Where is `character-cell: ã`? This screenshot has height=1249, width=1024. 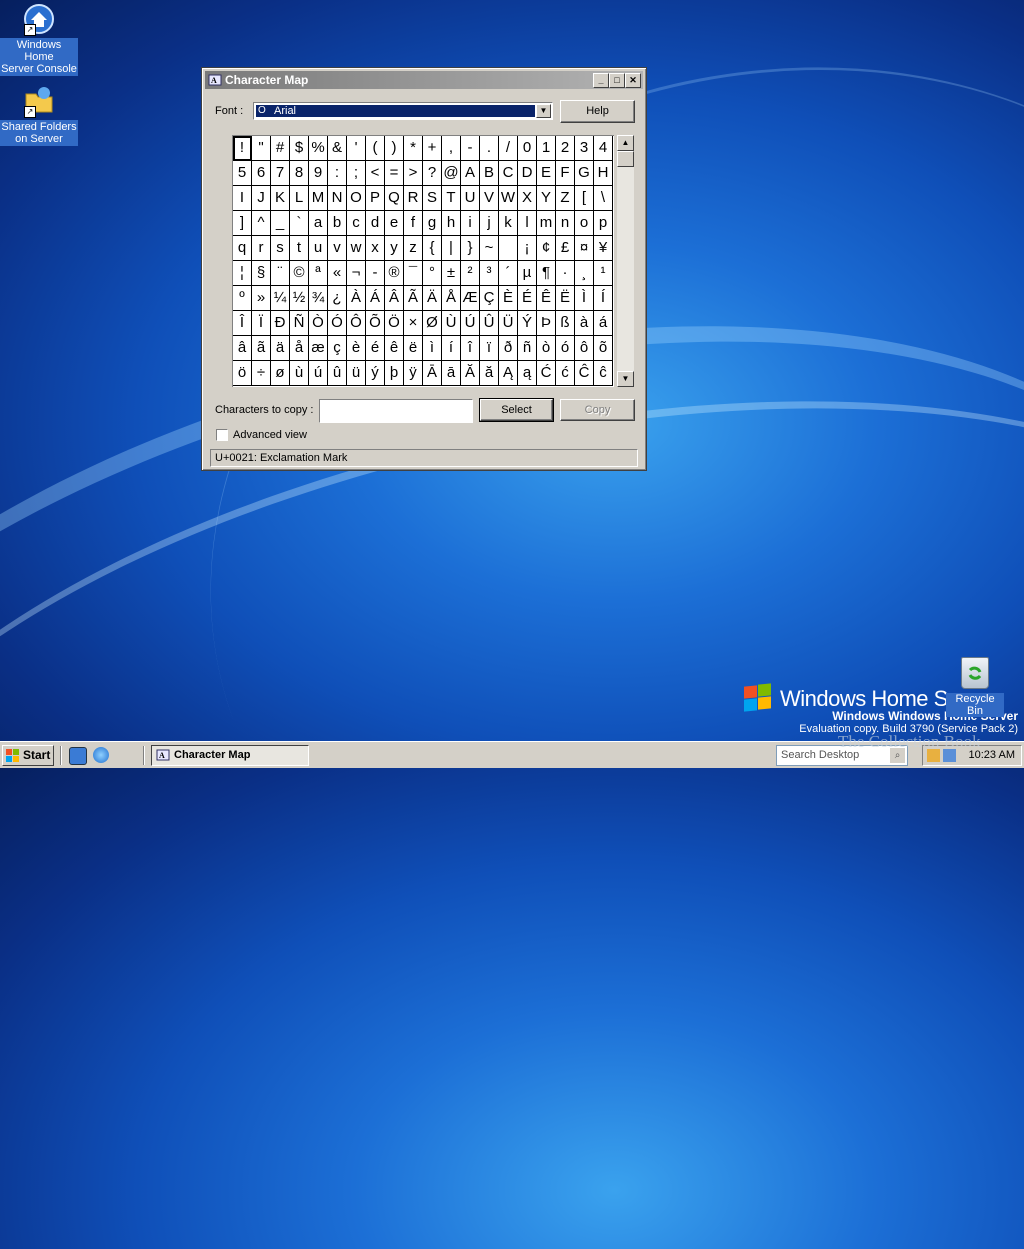 character-cell: ã is located at coordinates (261, 348).